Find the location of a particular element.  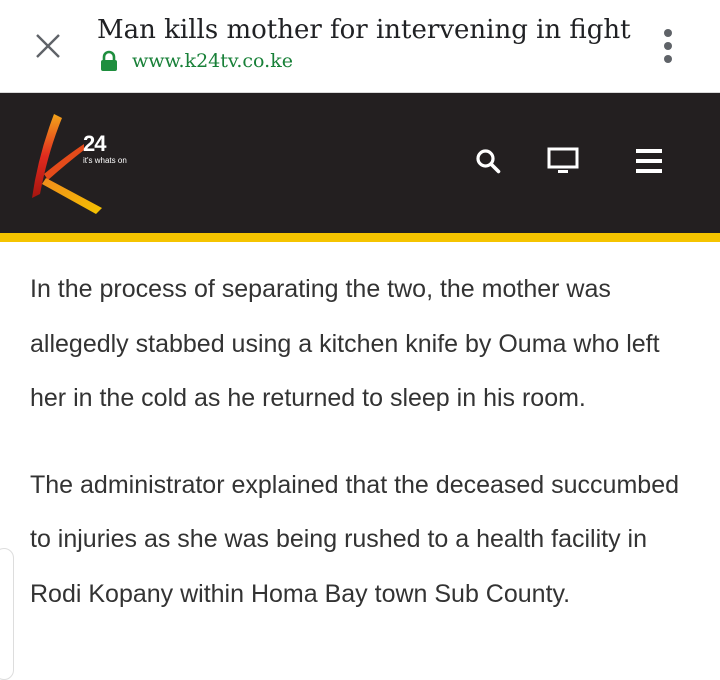

tv-icon is located at coordinates (563, 160).